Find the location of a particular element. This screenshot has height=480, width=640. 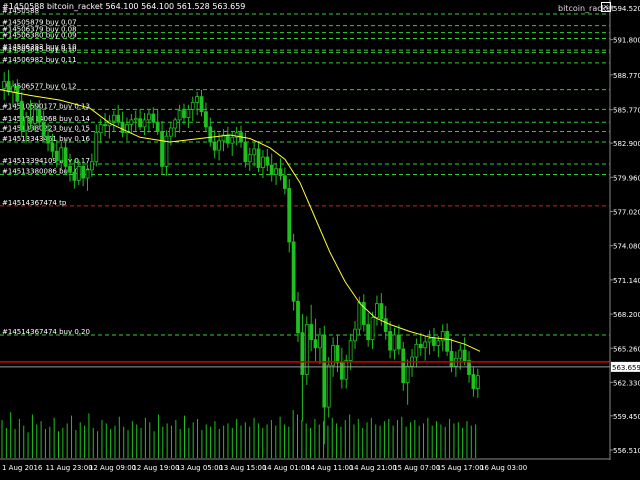

order-label: #14506380 buy 0.09 is located at coordinates (39, 35).